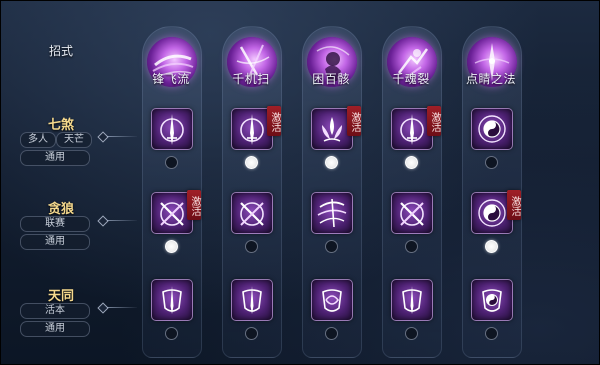 The image size is (600, 365). Describe the element at coordinates (251, 79) in the screenshot. I see `skill-name: 千机扫` at that location.